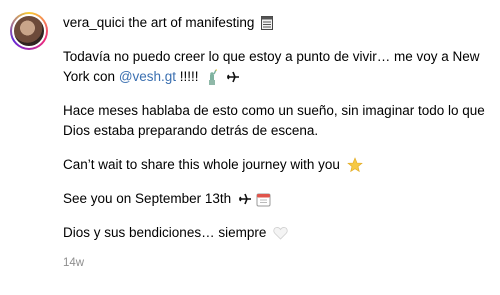 This screenshot has height=295, width=500. Describe the element at coordinates (275, 23) in the screenshot. I see `caption-header: vera_quici the art of manifesting` at that location.